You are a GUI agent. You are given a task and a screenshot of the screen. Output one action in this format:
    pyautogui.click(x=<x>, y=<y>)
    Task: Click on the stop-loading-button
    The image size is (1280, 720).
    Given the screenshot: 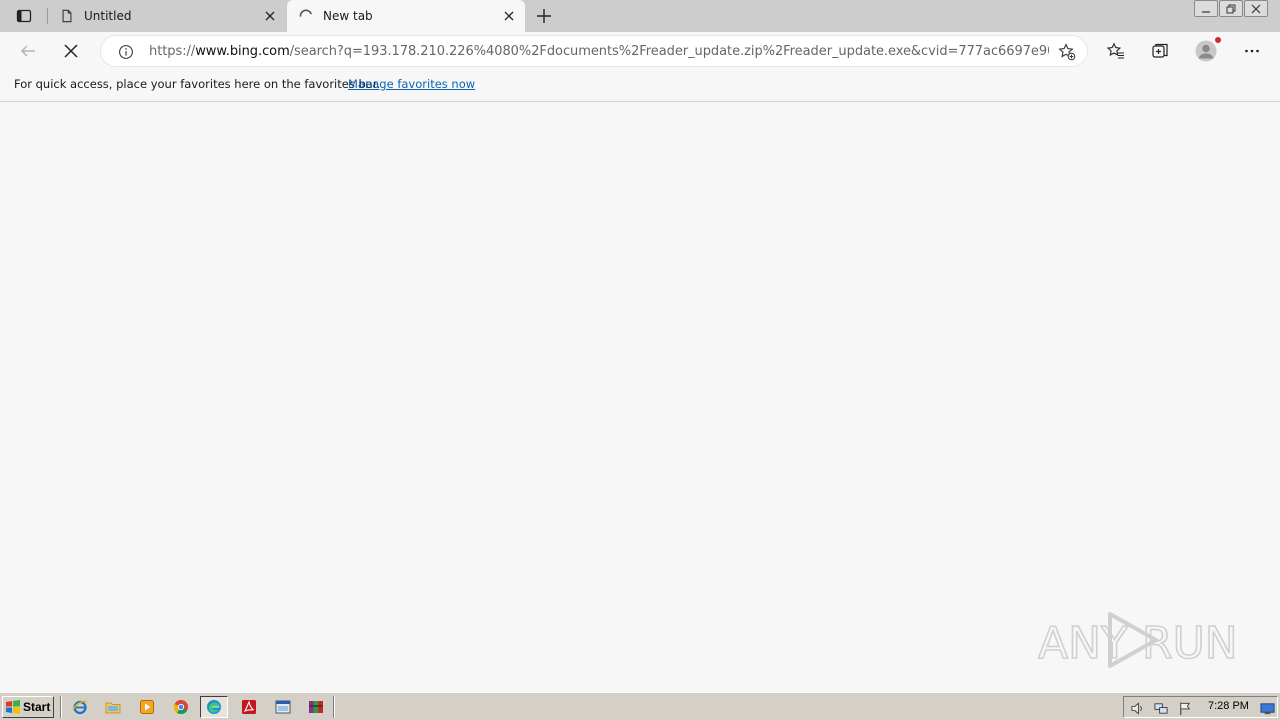 What is the action you would take?
    pyautogui.click(x=71, y=51)
    